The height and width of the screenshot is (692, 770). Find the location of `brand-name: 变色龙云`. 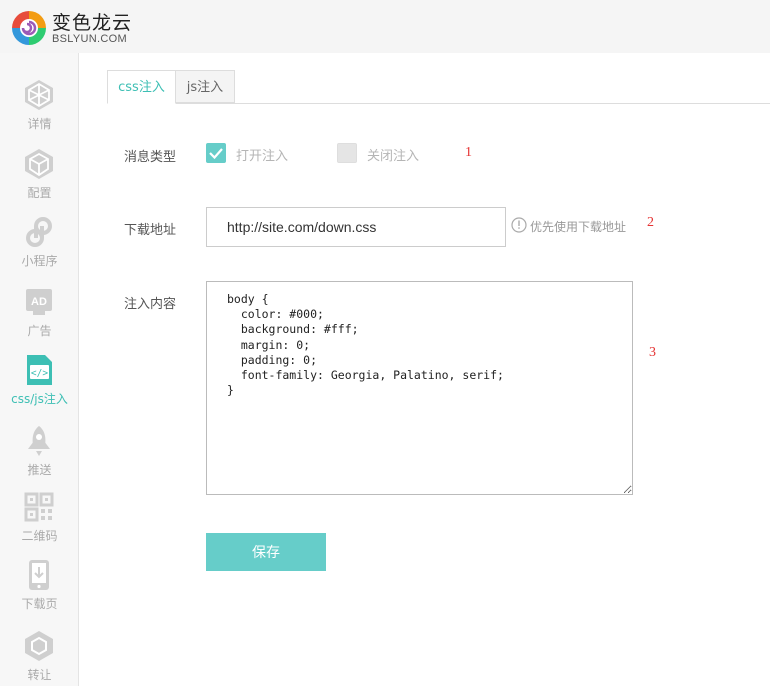

brand-name: 变色龙云 is located at coordinates (92, 23).